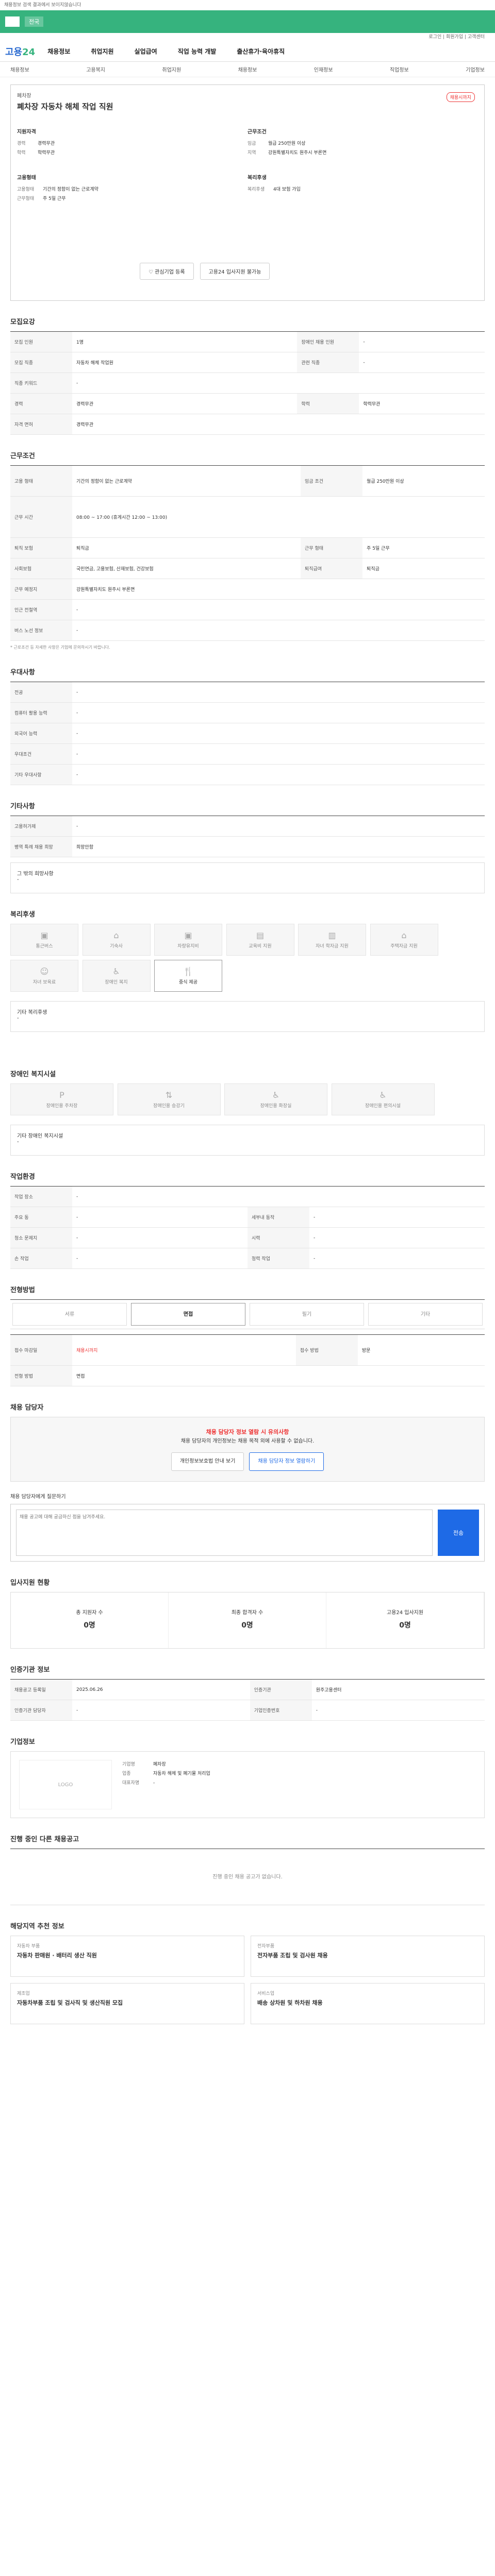  I want to click on kv-key: 복리후생, so click(256, 189).